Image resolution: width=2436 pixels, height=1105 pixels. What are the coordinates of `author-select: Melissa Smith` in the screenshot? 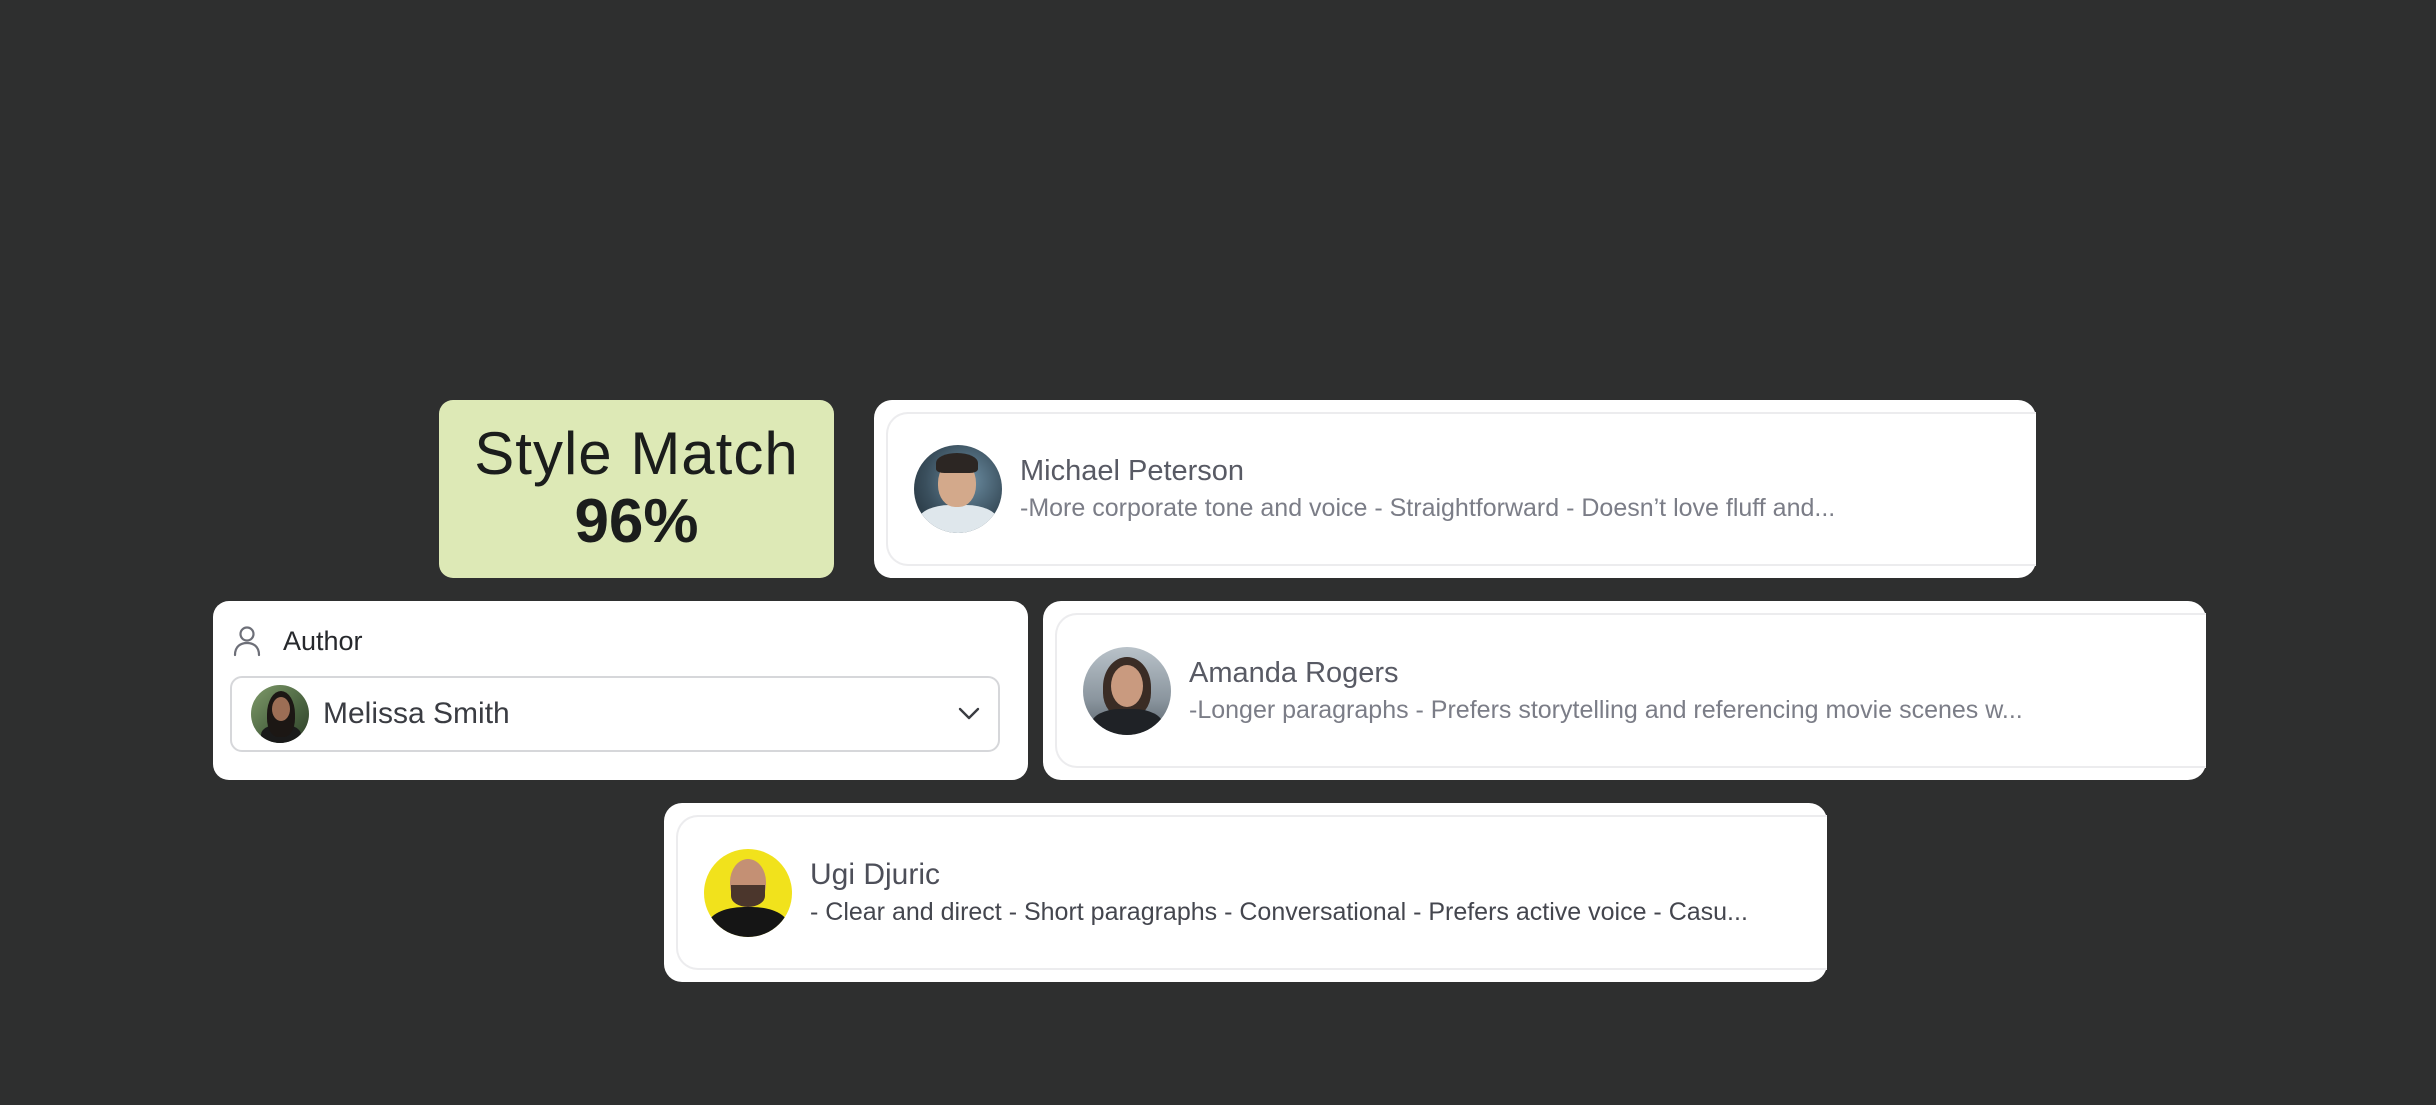 It's located at (615, 714).